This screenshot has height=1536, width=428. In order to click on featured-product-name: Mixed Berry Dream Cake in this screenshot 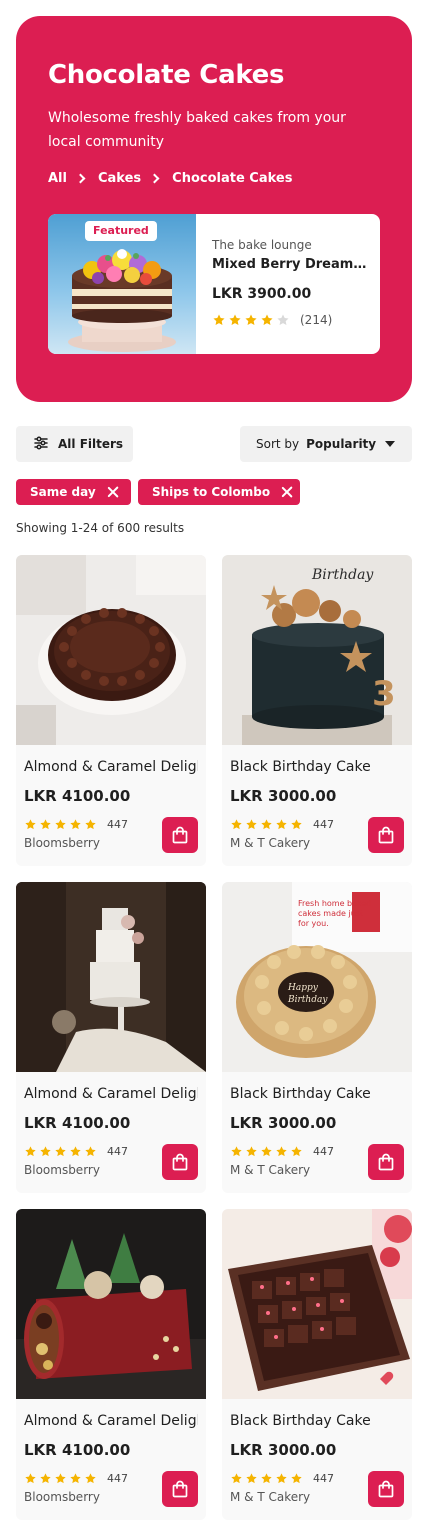, I will do `click(290, 264)`.